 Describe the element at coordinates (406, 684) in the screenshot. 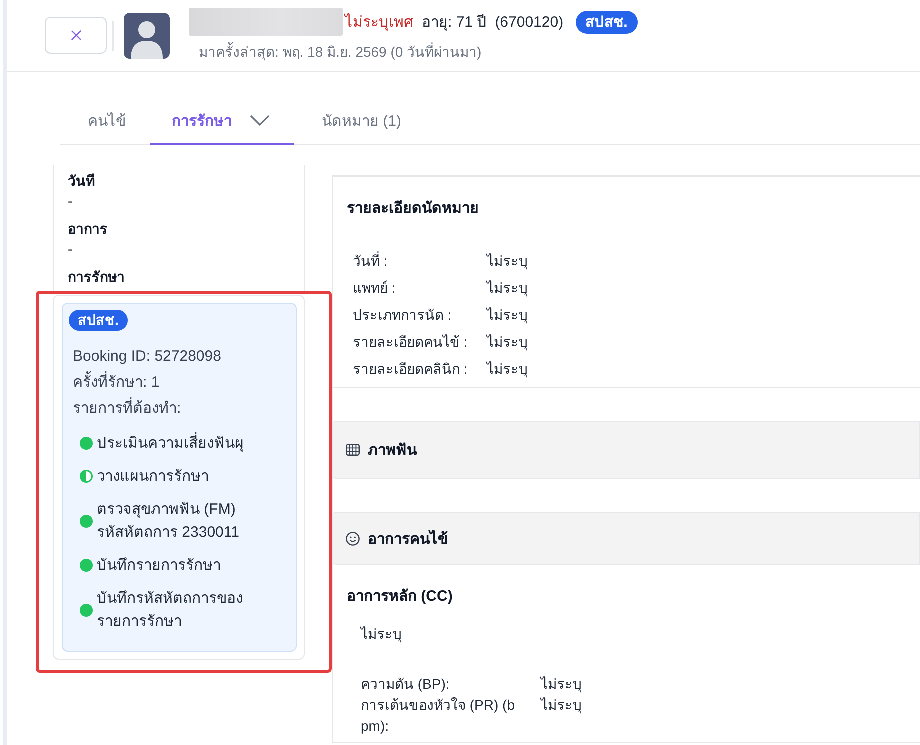

I see `vital-label: ความดัน (BP):` at that location.